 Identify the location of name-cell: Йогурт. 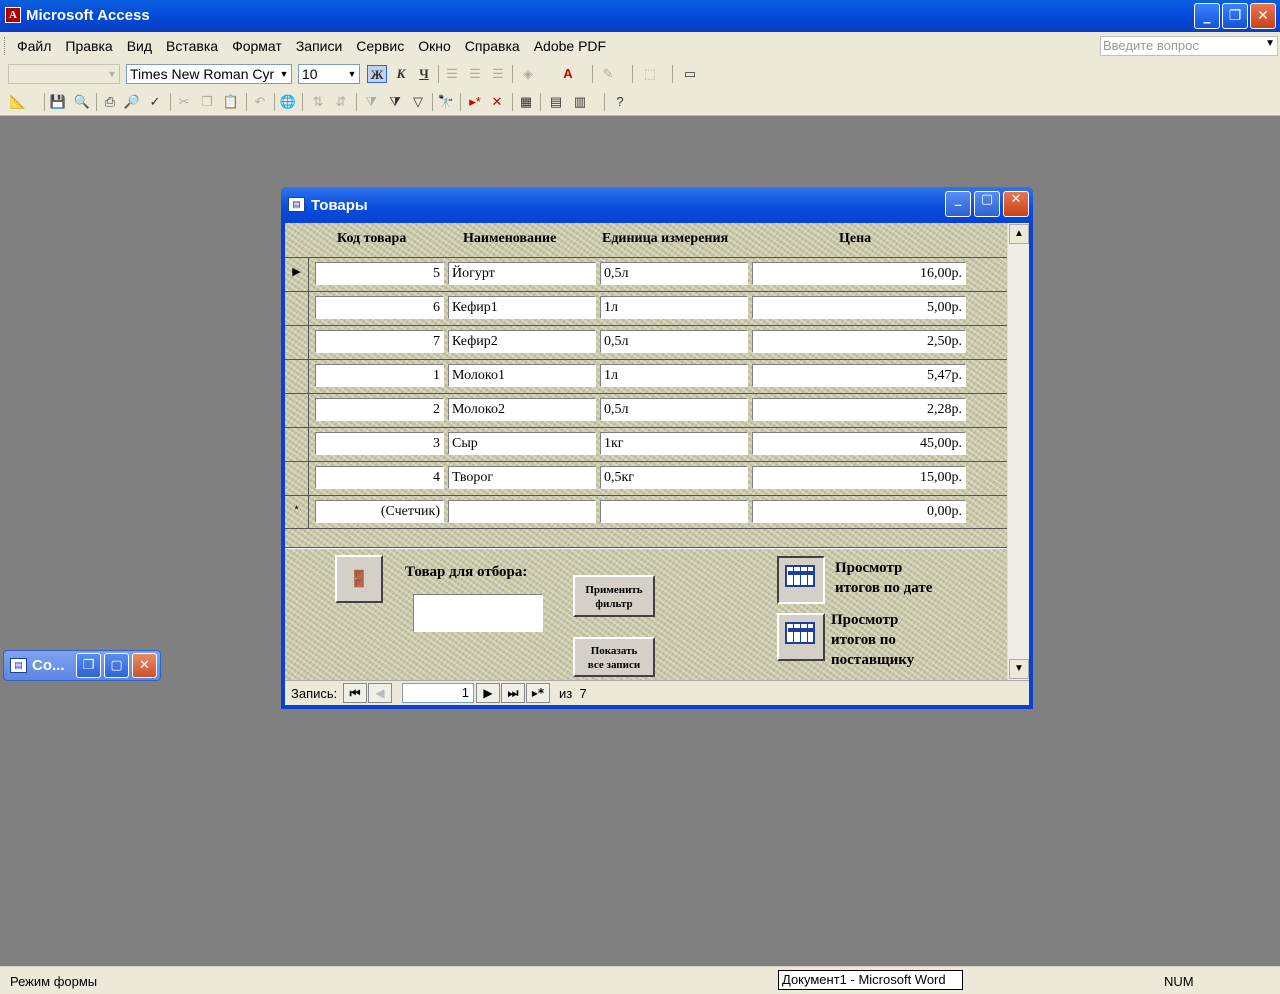
(522, 273).